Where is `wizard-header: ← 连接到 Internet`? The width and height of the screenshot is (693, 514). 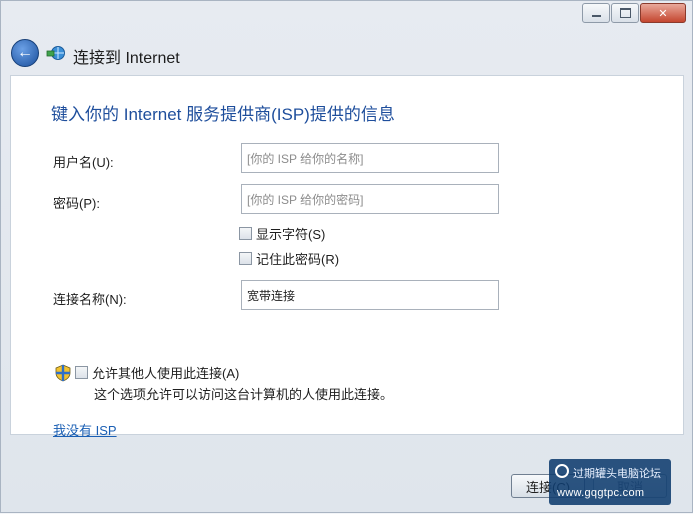
wizard-header: ← 连接到 Internet is located at coordinates (347, 53).